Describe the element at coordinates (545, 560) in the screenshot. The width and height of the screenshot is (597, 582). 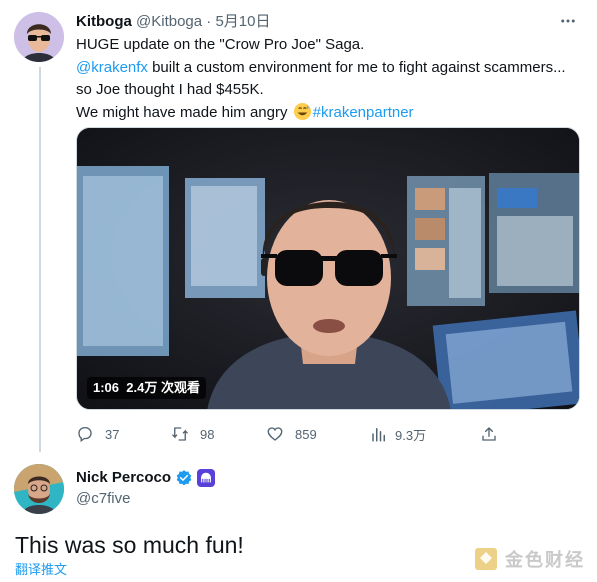
I see `watermark-text: 金色财经` at that location.